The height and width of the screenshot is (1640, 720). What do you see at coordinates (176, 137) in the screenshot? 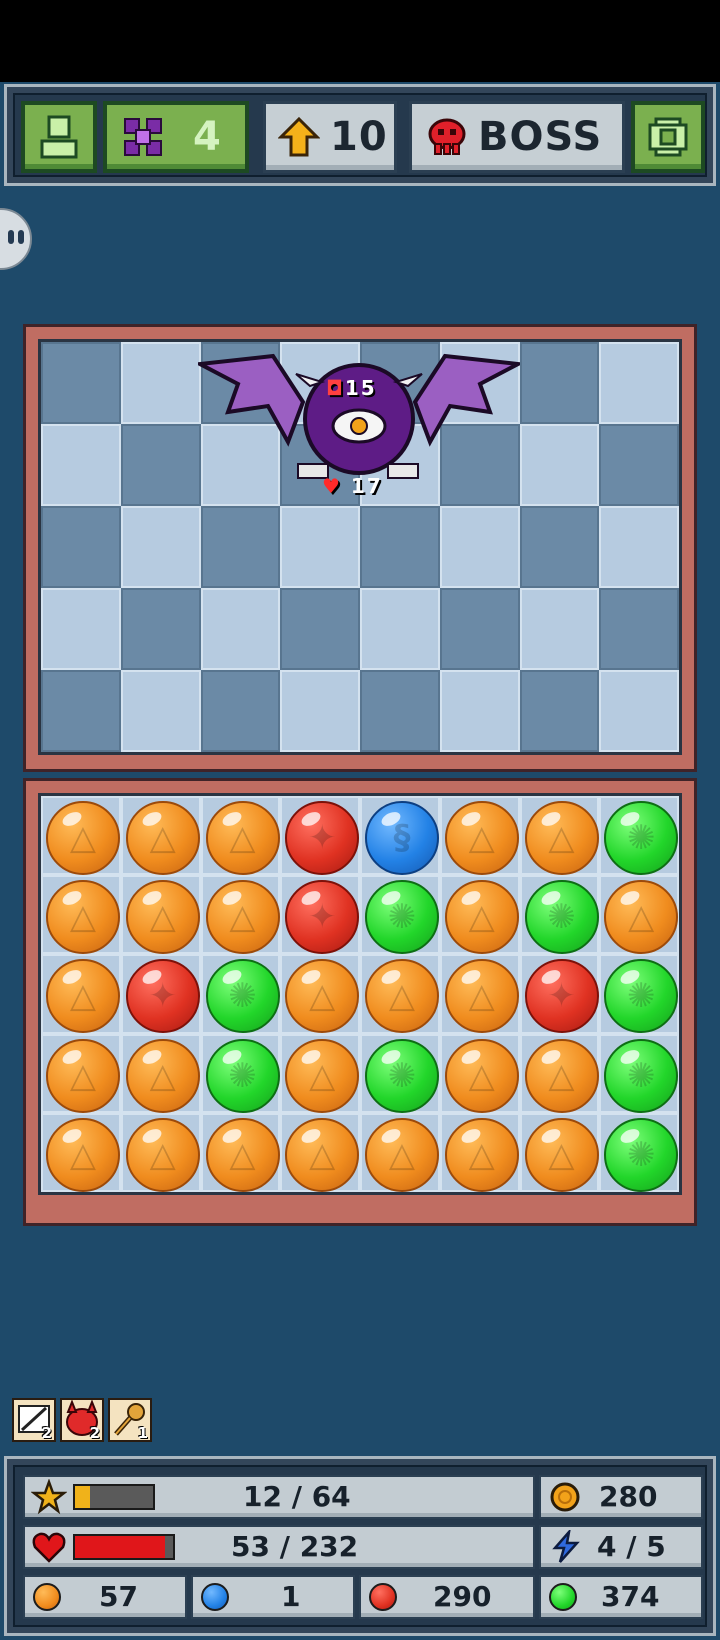
I see `gems-counter: 4` at bounding box center [176, 137].